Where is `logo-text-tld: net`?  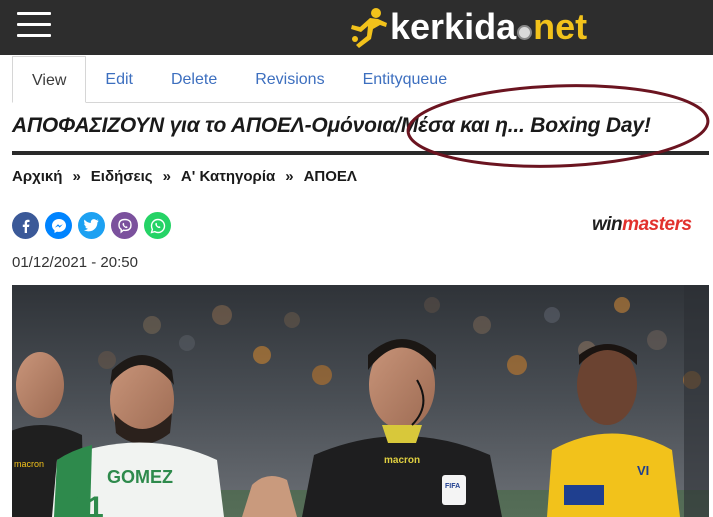
logo-text-tld: net is located at coordinates (560, 26).